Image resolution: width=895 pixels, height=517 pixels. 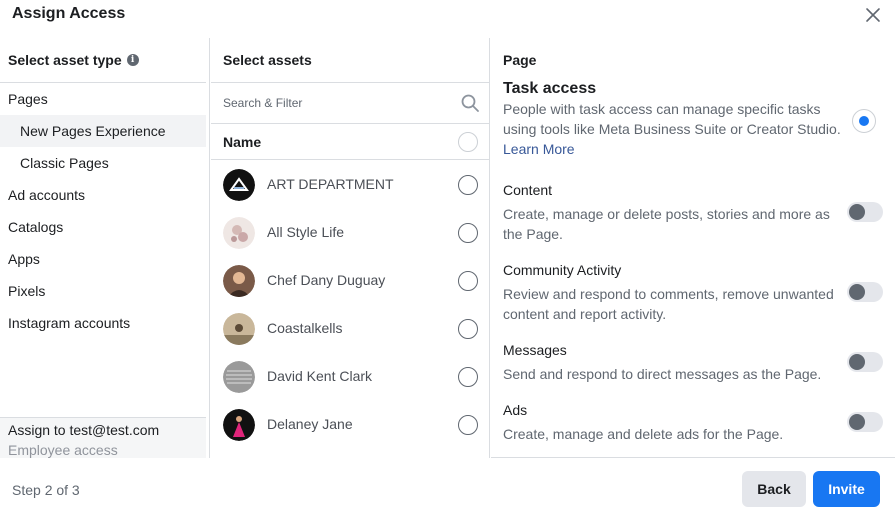 What do you see at coordinates (846, 489) in the screenshot?
I see `invite-button: Invite` at bounding box center [846, 489].